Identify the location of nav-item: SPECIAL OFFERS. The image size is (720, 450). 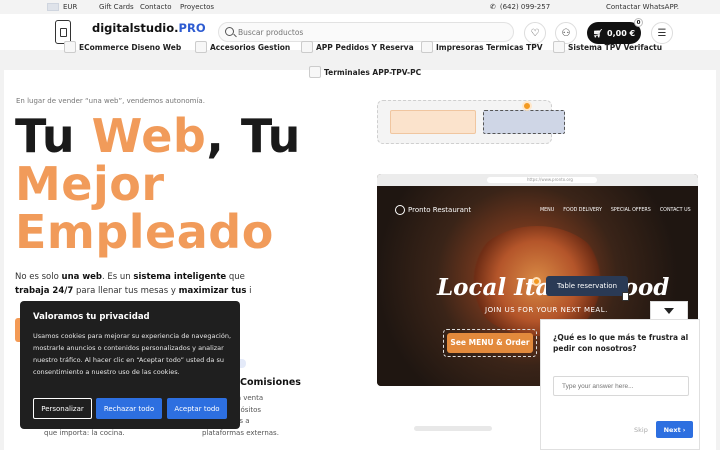
(630, 210).